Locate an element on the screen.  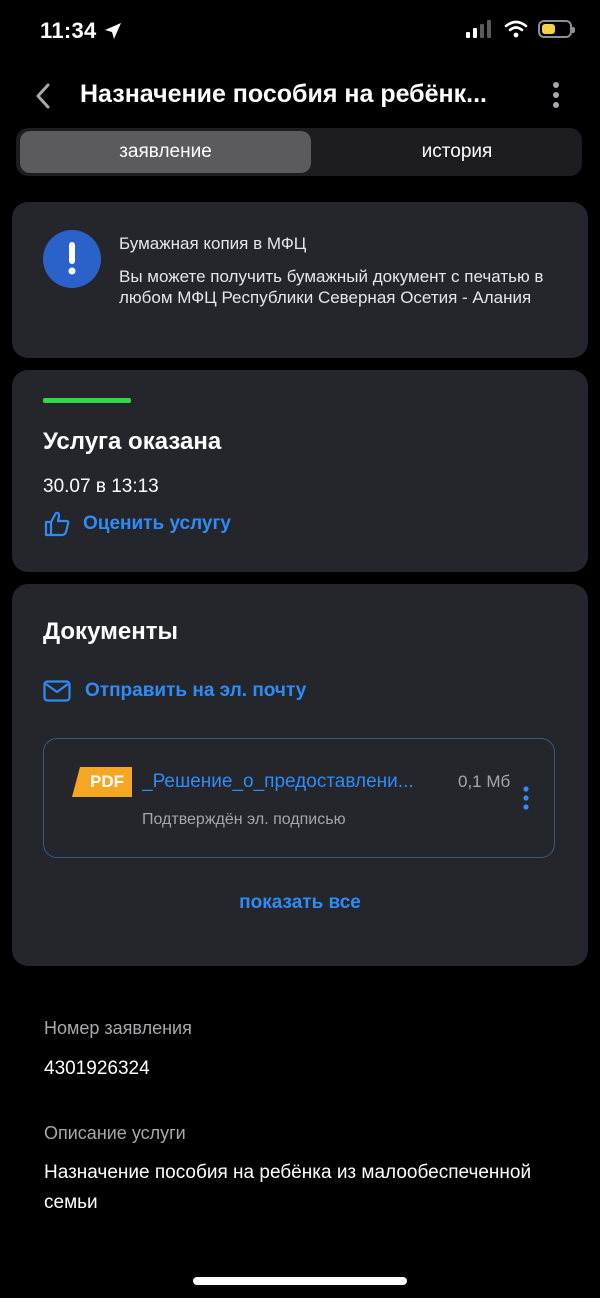
application-number-value: 4301926324 is located at coordinates (97, 1068).